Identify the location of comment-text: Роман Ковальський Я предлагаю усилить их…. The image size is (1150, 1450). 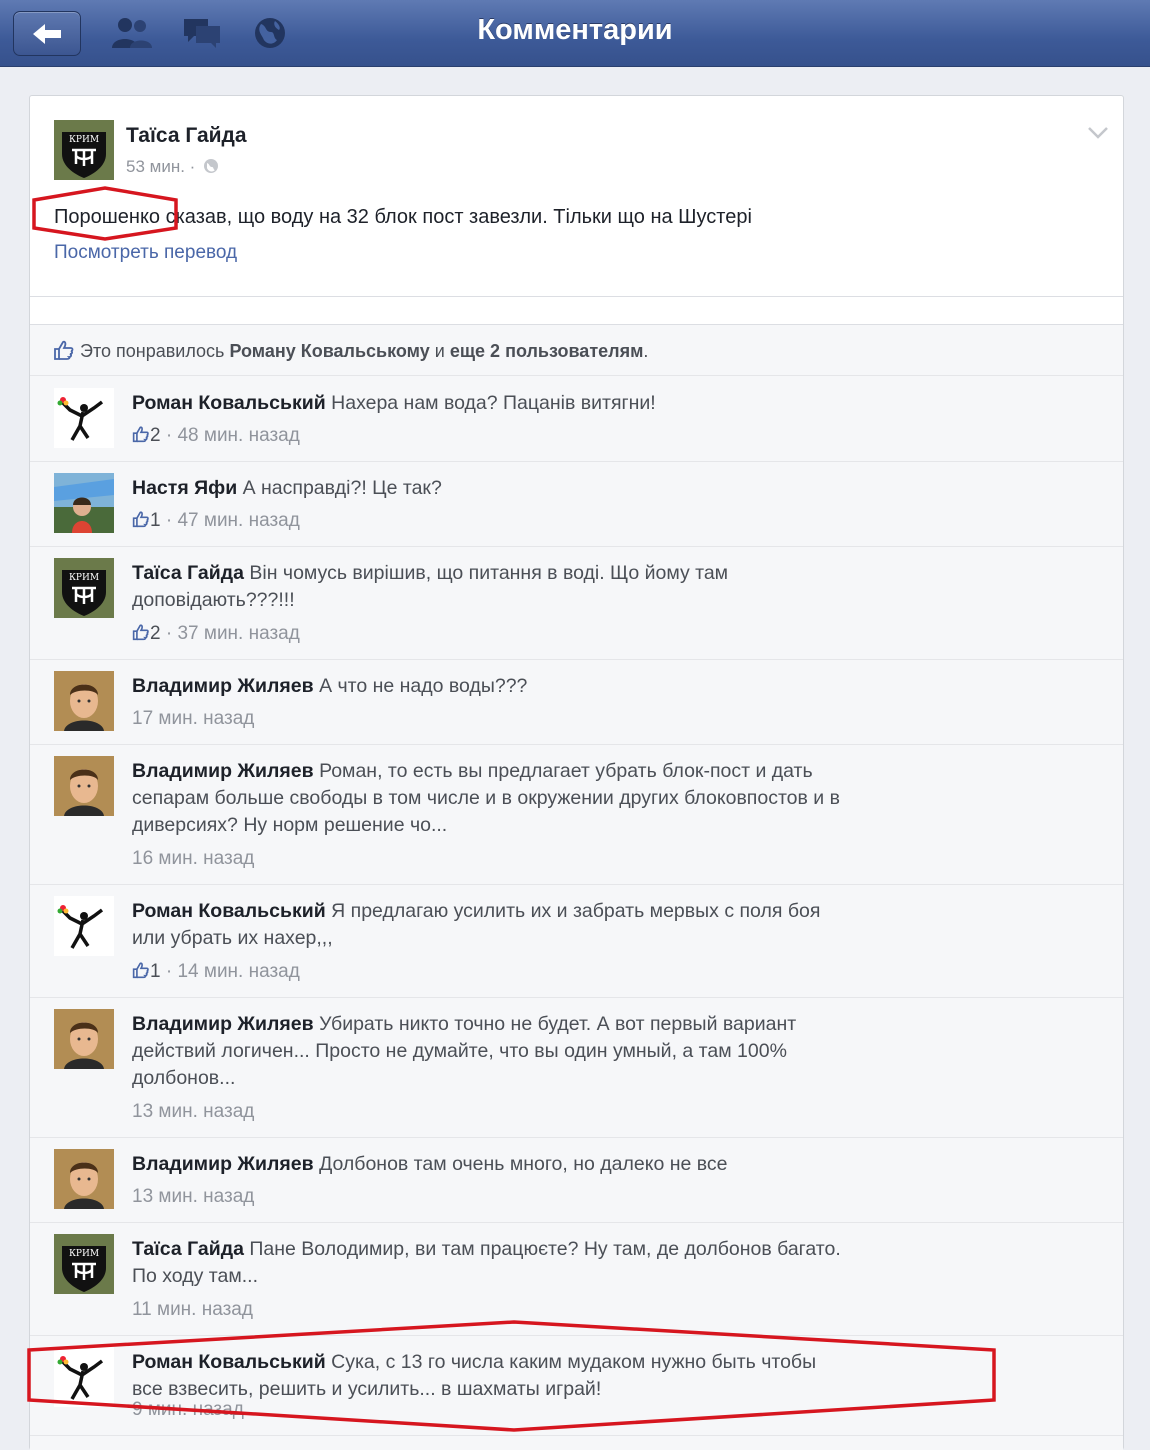
(492, 925).